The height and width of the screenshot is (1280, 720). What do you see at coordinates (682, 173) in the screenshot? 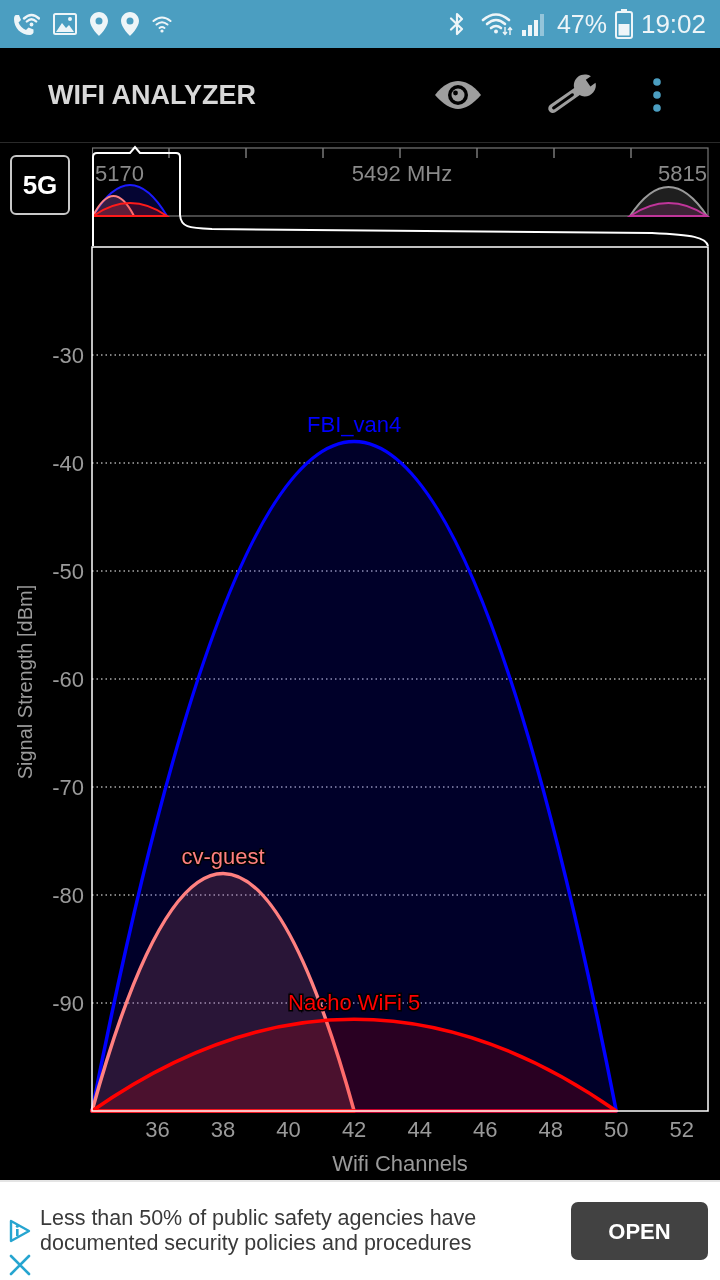
I see `end-frequency-label: 5815` at bounding box center [682, 173].